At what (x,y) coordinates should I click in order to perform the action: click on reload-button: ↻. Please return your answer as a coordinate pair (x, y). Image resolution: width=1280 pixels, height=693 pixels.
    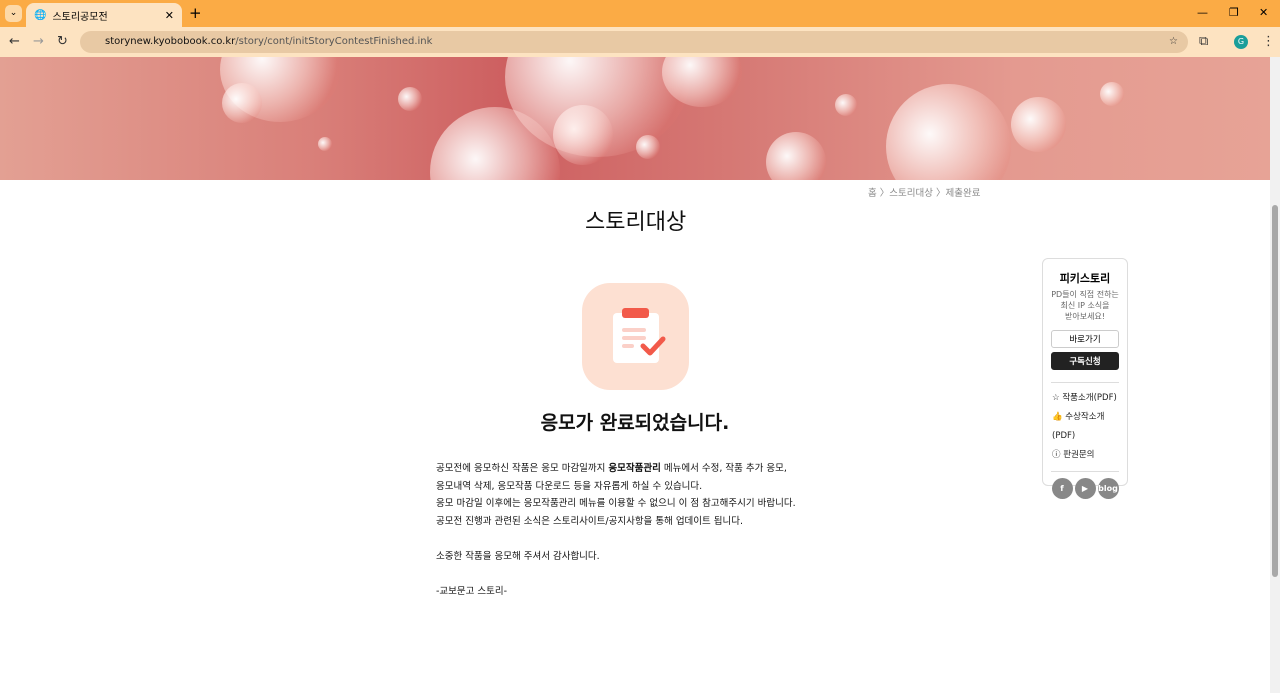
    Looking at the image, I should click on (62, 41).